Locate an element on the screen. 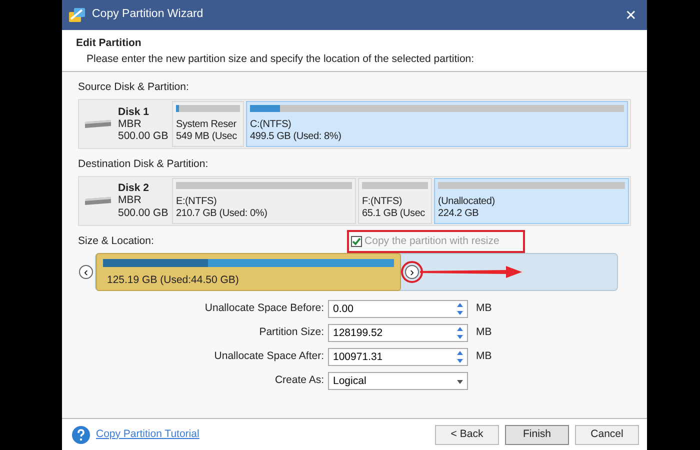 The image size is (700, 450). size-field: 128199.52 is located at coordinates (398, 333).